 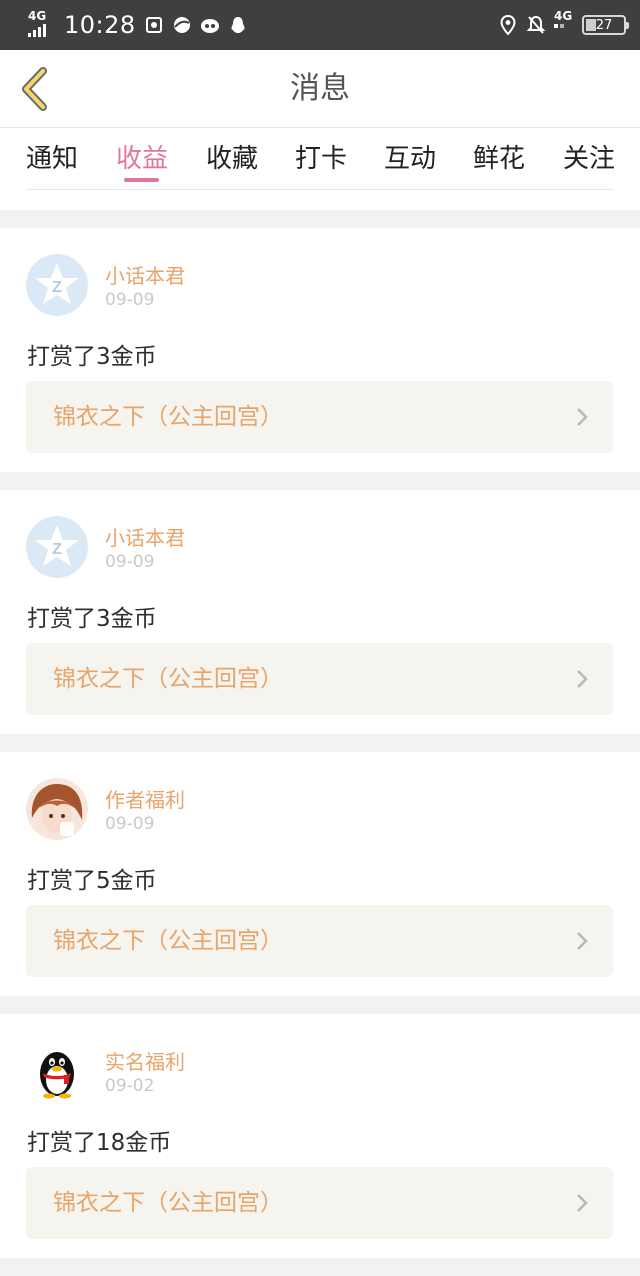 What do you see at coordinates (589, 158) in the screenshot?
I see `tab-follow: 关注` at bounding box center [589, 158].